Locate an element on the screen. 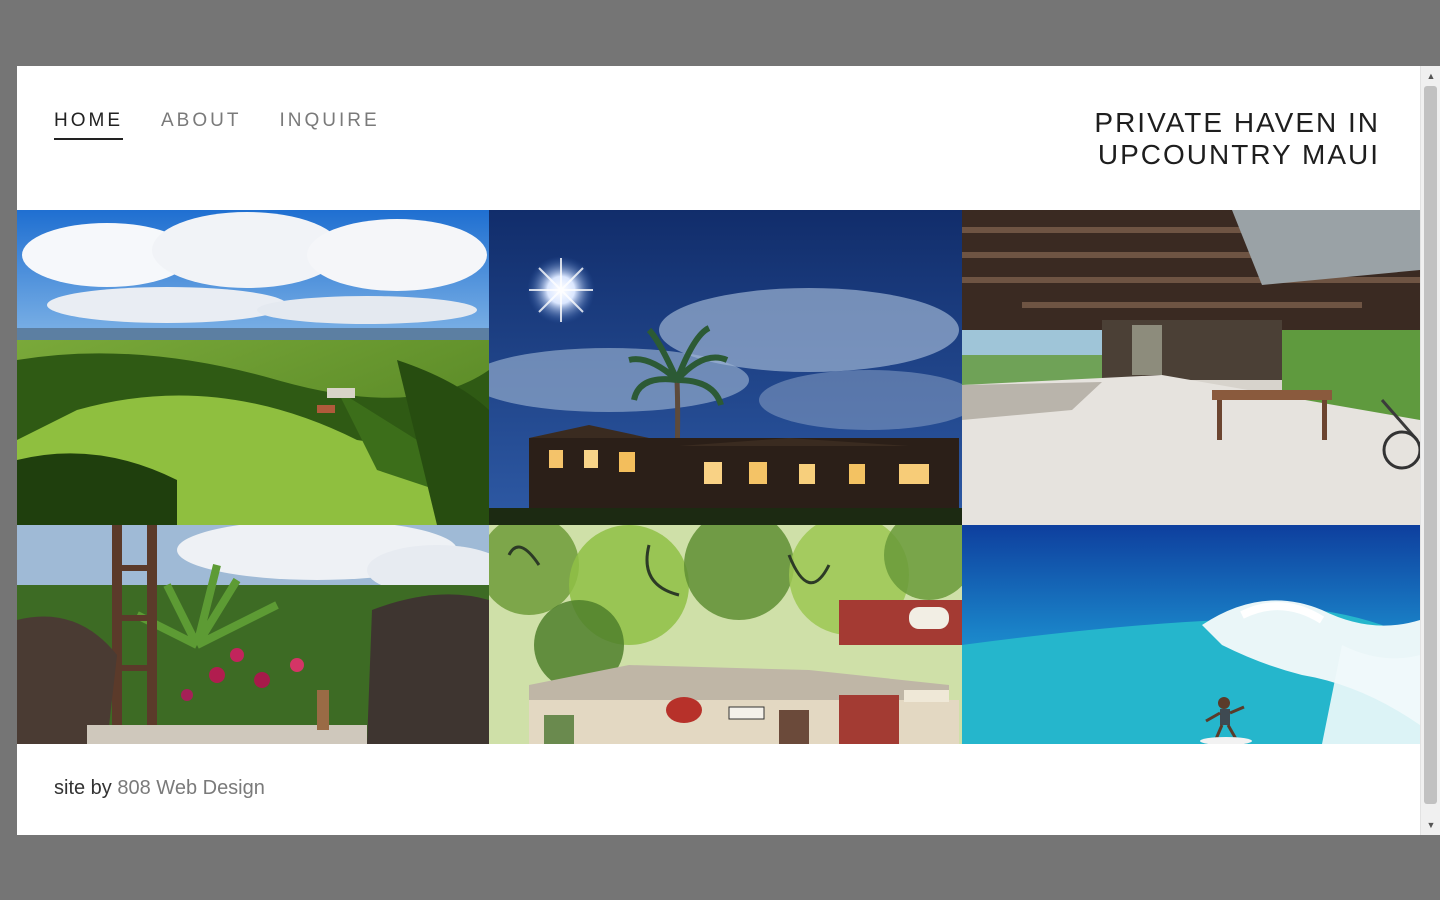 This screenshot has width=1440, height=900. nav-about-link: ABOUT is located at coordinates (201, 125).